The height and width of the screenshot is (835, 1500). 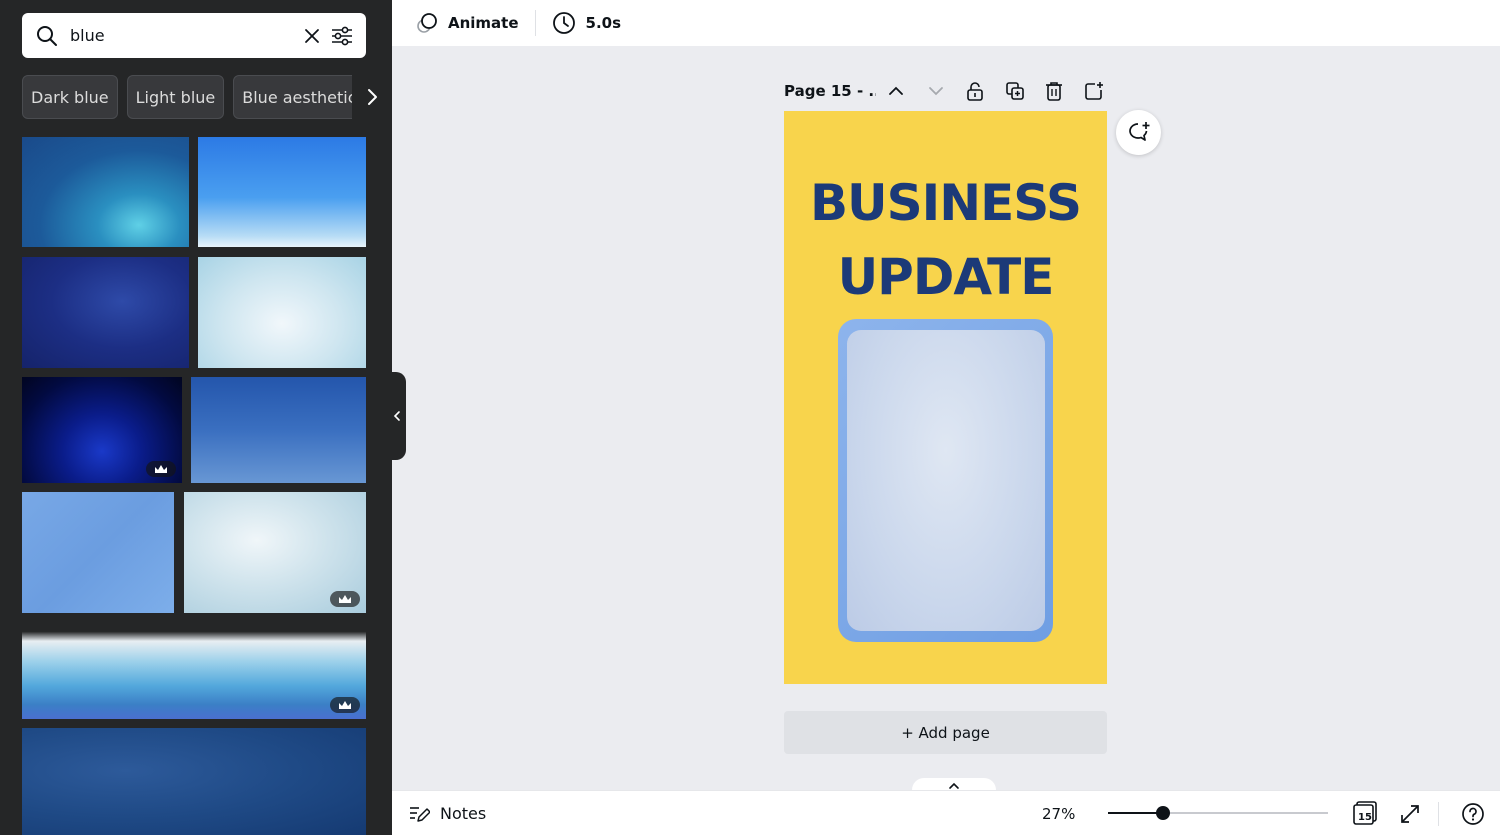 I want to click on notes-icon, so click(x=420, y=814).